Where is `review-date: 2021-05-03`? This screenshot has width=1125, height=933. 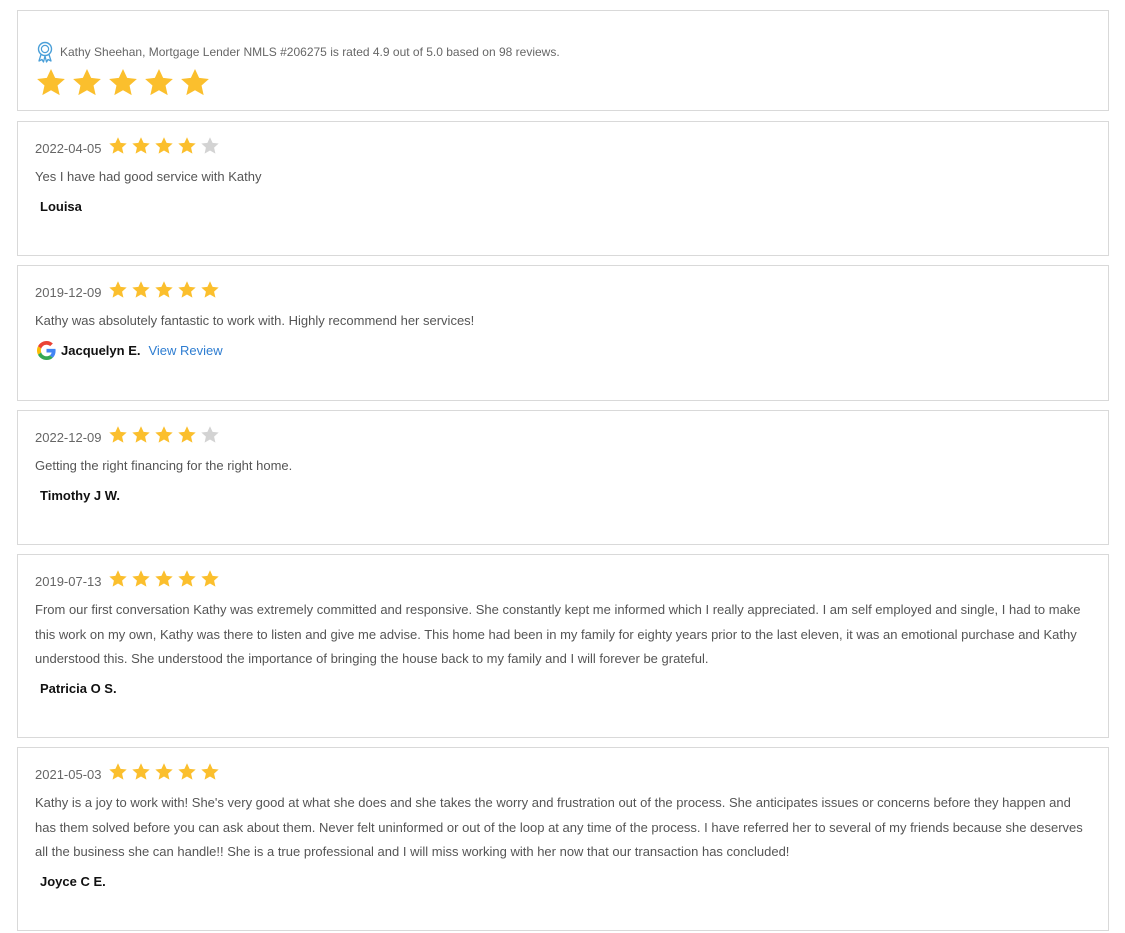 review-date: 2021-05-03 is located at coordinates (68, 774).